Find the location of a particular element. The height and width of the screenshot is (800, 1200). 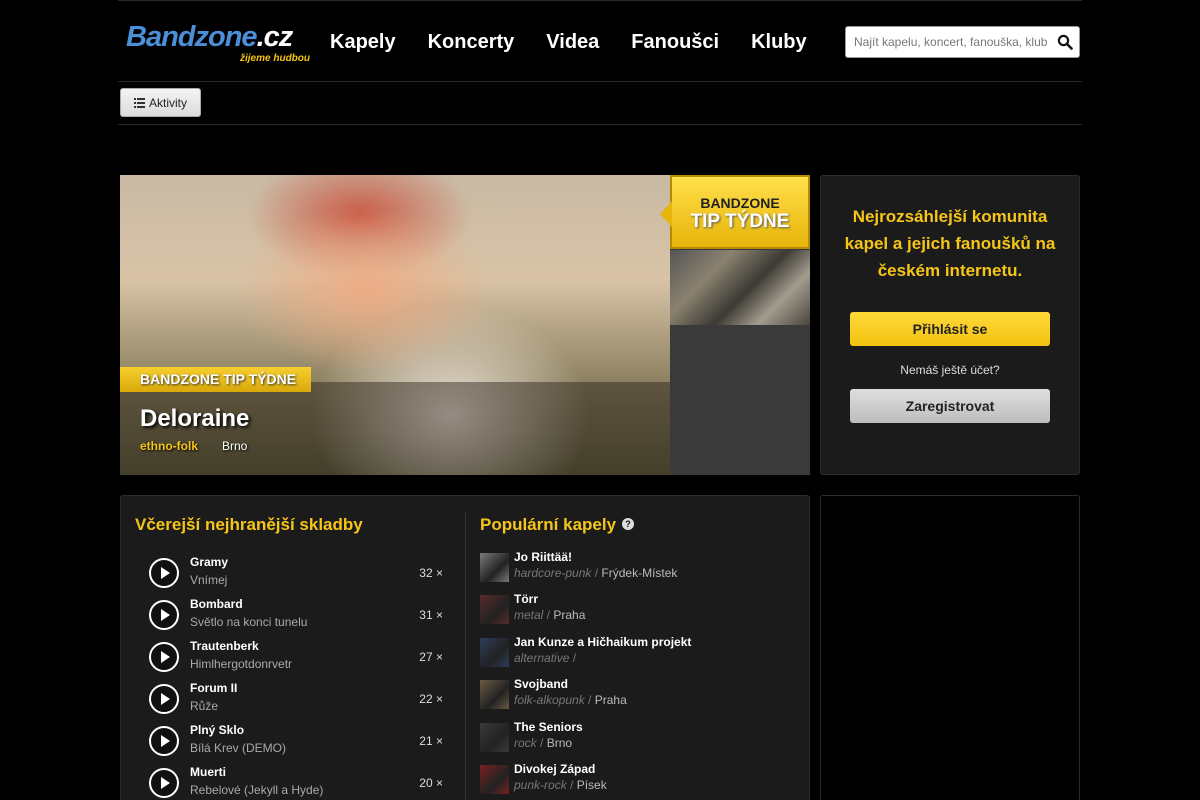

play-count: 27 × is located at coordinates (431, 657).